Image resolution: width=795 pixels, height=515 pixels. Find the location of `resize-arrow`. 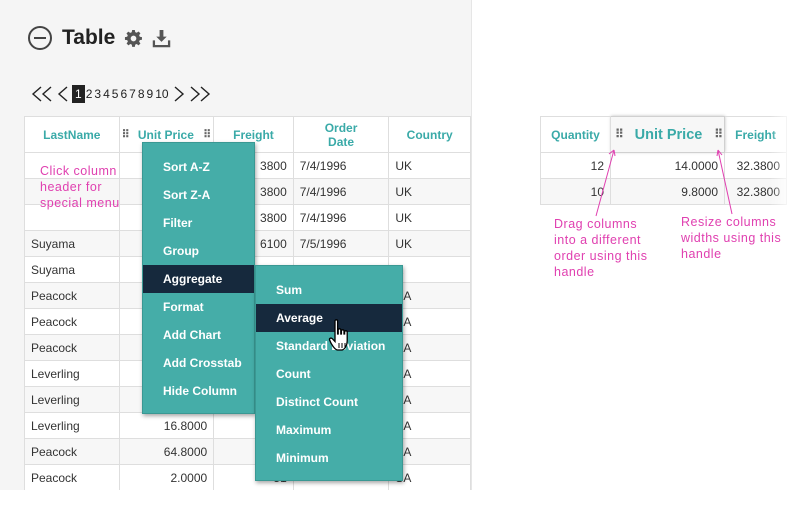

resize-arrow is located at coordinates (725, 182).